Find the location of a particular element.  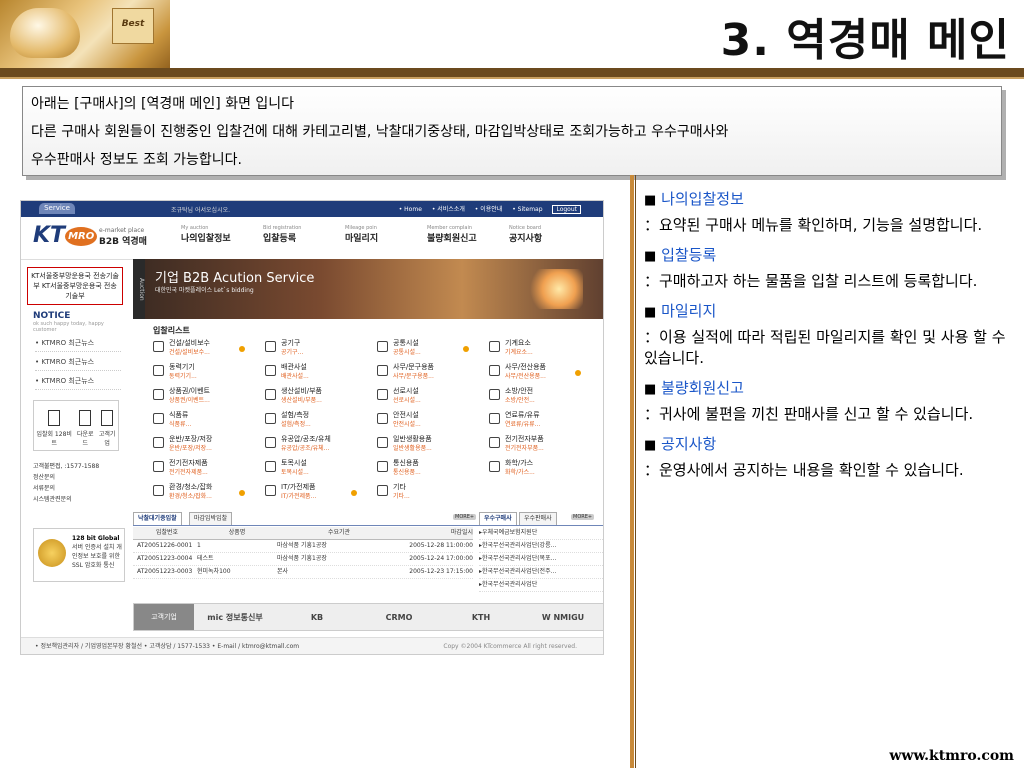

quick-128bit: 입찰회 128비트 is located at coordinates (54, 428).